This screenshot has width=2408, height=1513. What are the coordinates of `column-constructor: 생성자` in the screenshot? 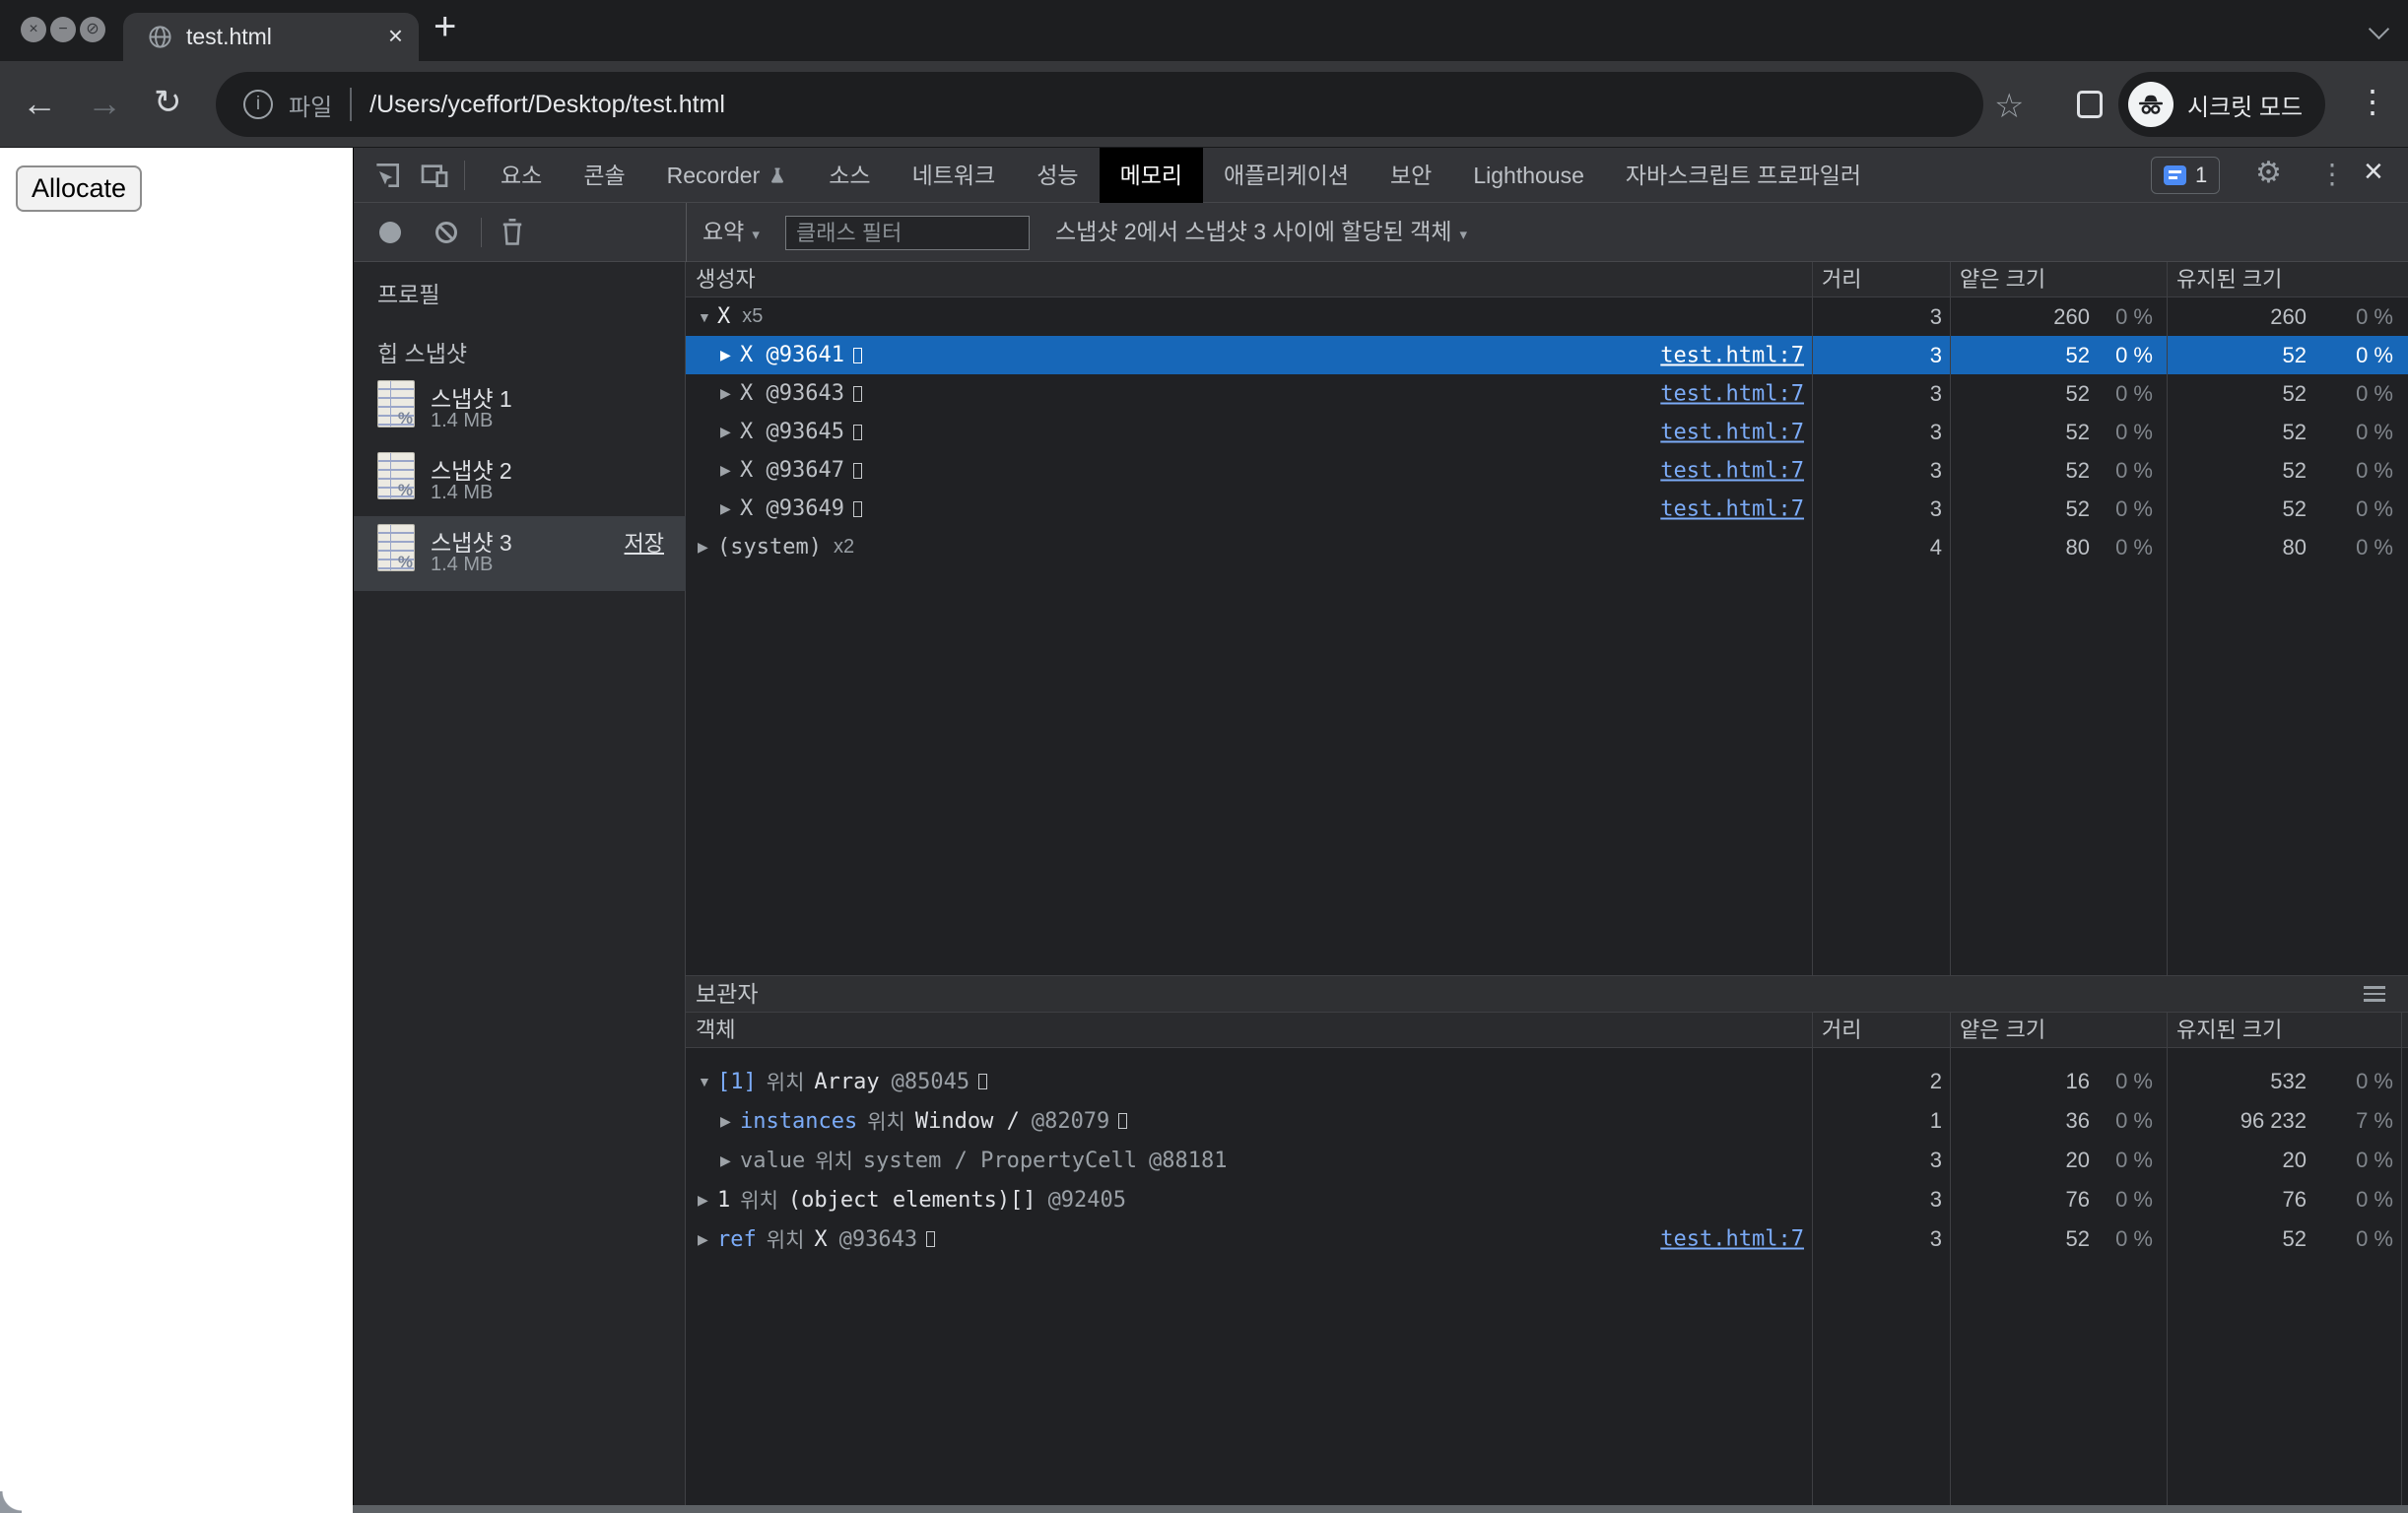 It's located at (726, 279).